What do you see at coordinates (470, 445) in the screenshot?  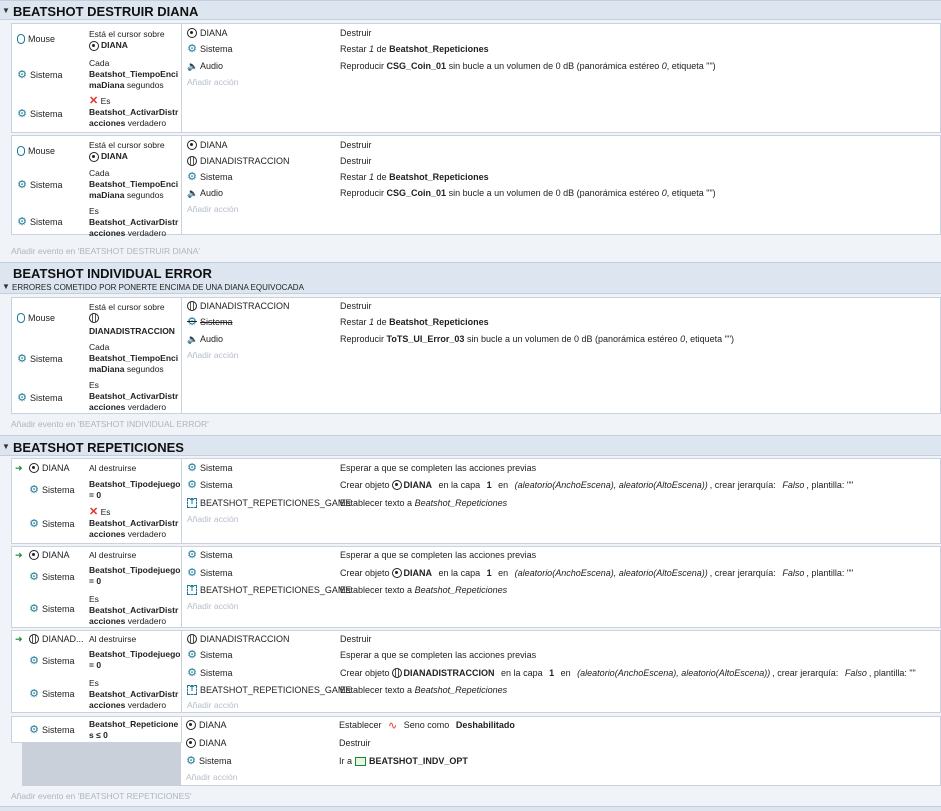 I see `group-header-beatshot-repeticiones: ▼ BEATSHOT REPETICIONES` at bounding box center [470, 445].